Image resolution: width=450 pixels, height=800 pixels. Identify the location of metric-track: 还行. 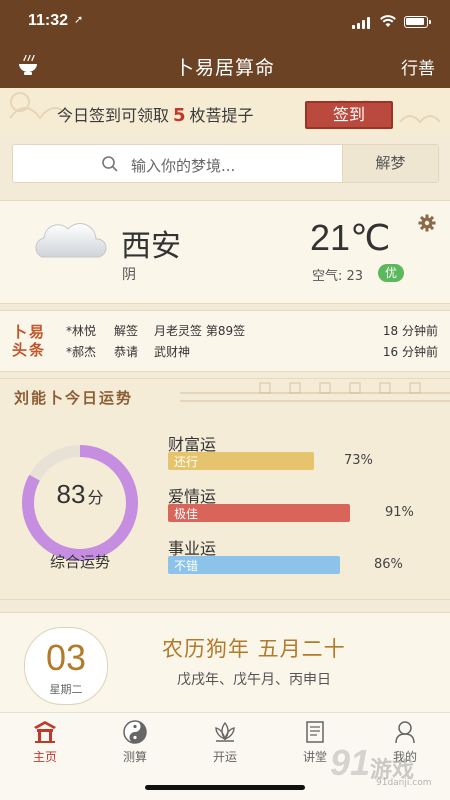
(268, 461).